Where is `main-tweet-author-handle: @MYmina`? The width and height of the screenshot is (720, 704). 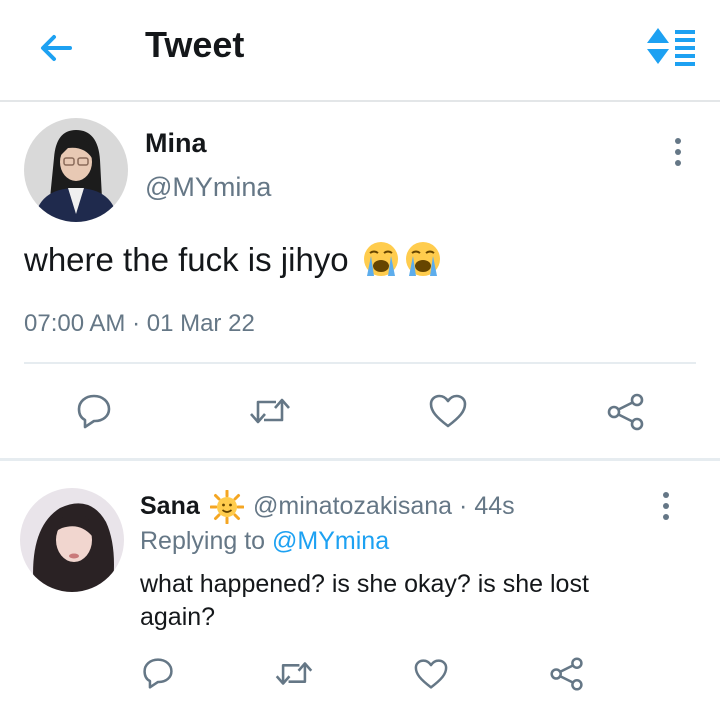 main-tweet-author-handle: @MYmina is located at coordinates (208, 187).